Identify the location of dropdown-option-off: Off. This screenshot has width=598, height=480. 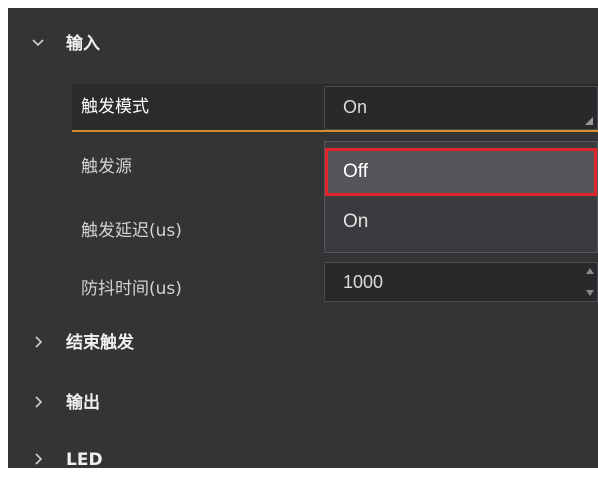
(461, 172).